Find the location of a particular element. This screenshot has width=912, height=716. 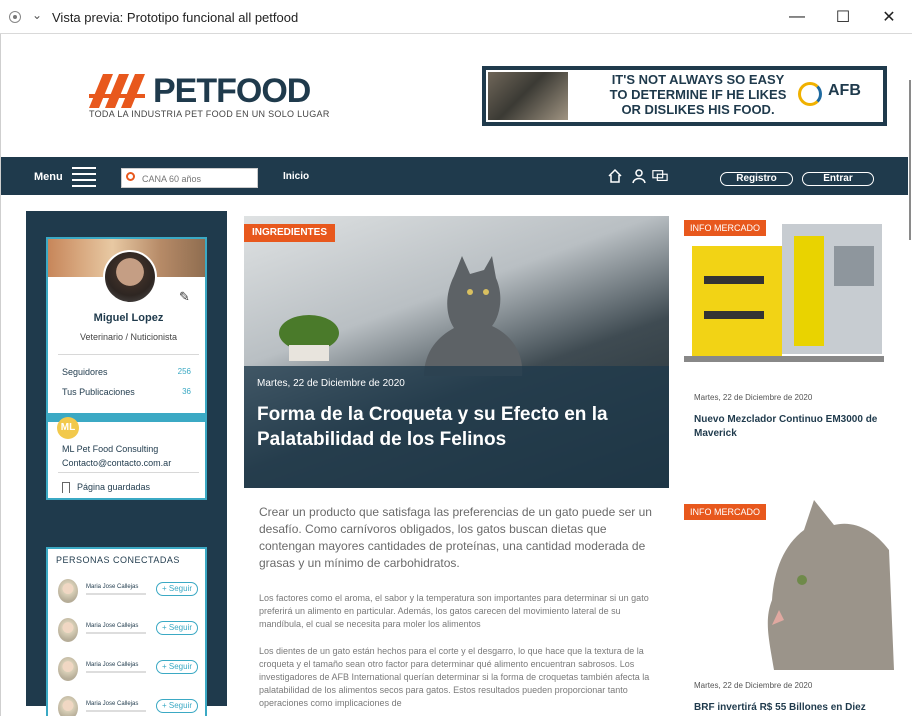

close-button: ✕ is located at coordinates (889, 17).